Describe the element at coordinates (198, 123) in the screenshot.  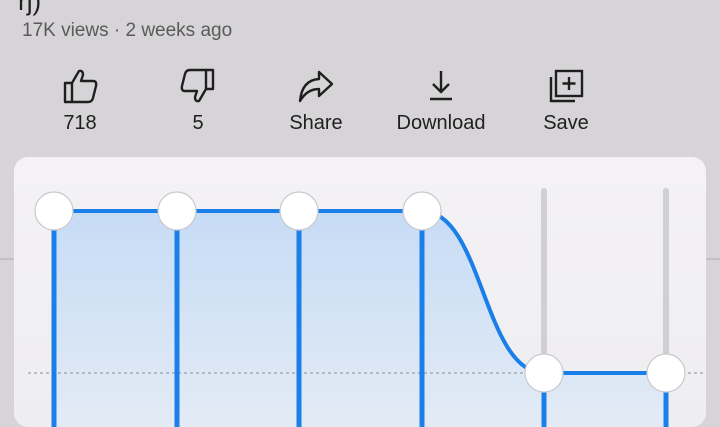
I see `dislike-count: 5` at that location.